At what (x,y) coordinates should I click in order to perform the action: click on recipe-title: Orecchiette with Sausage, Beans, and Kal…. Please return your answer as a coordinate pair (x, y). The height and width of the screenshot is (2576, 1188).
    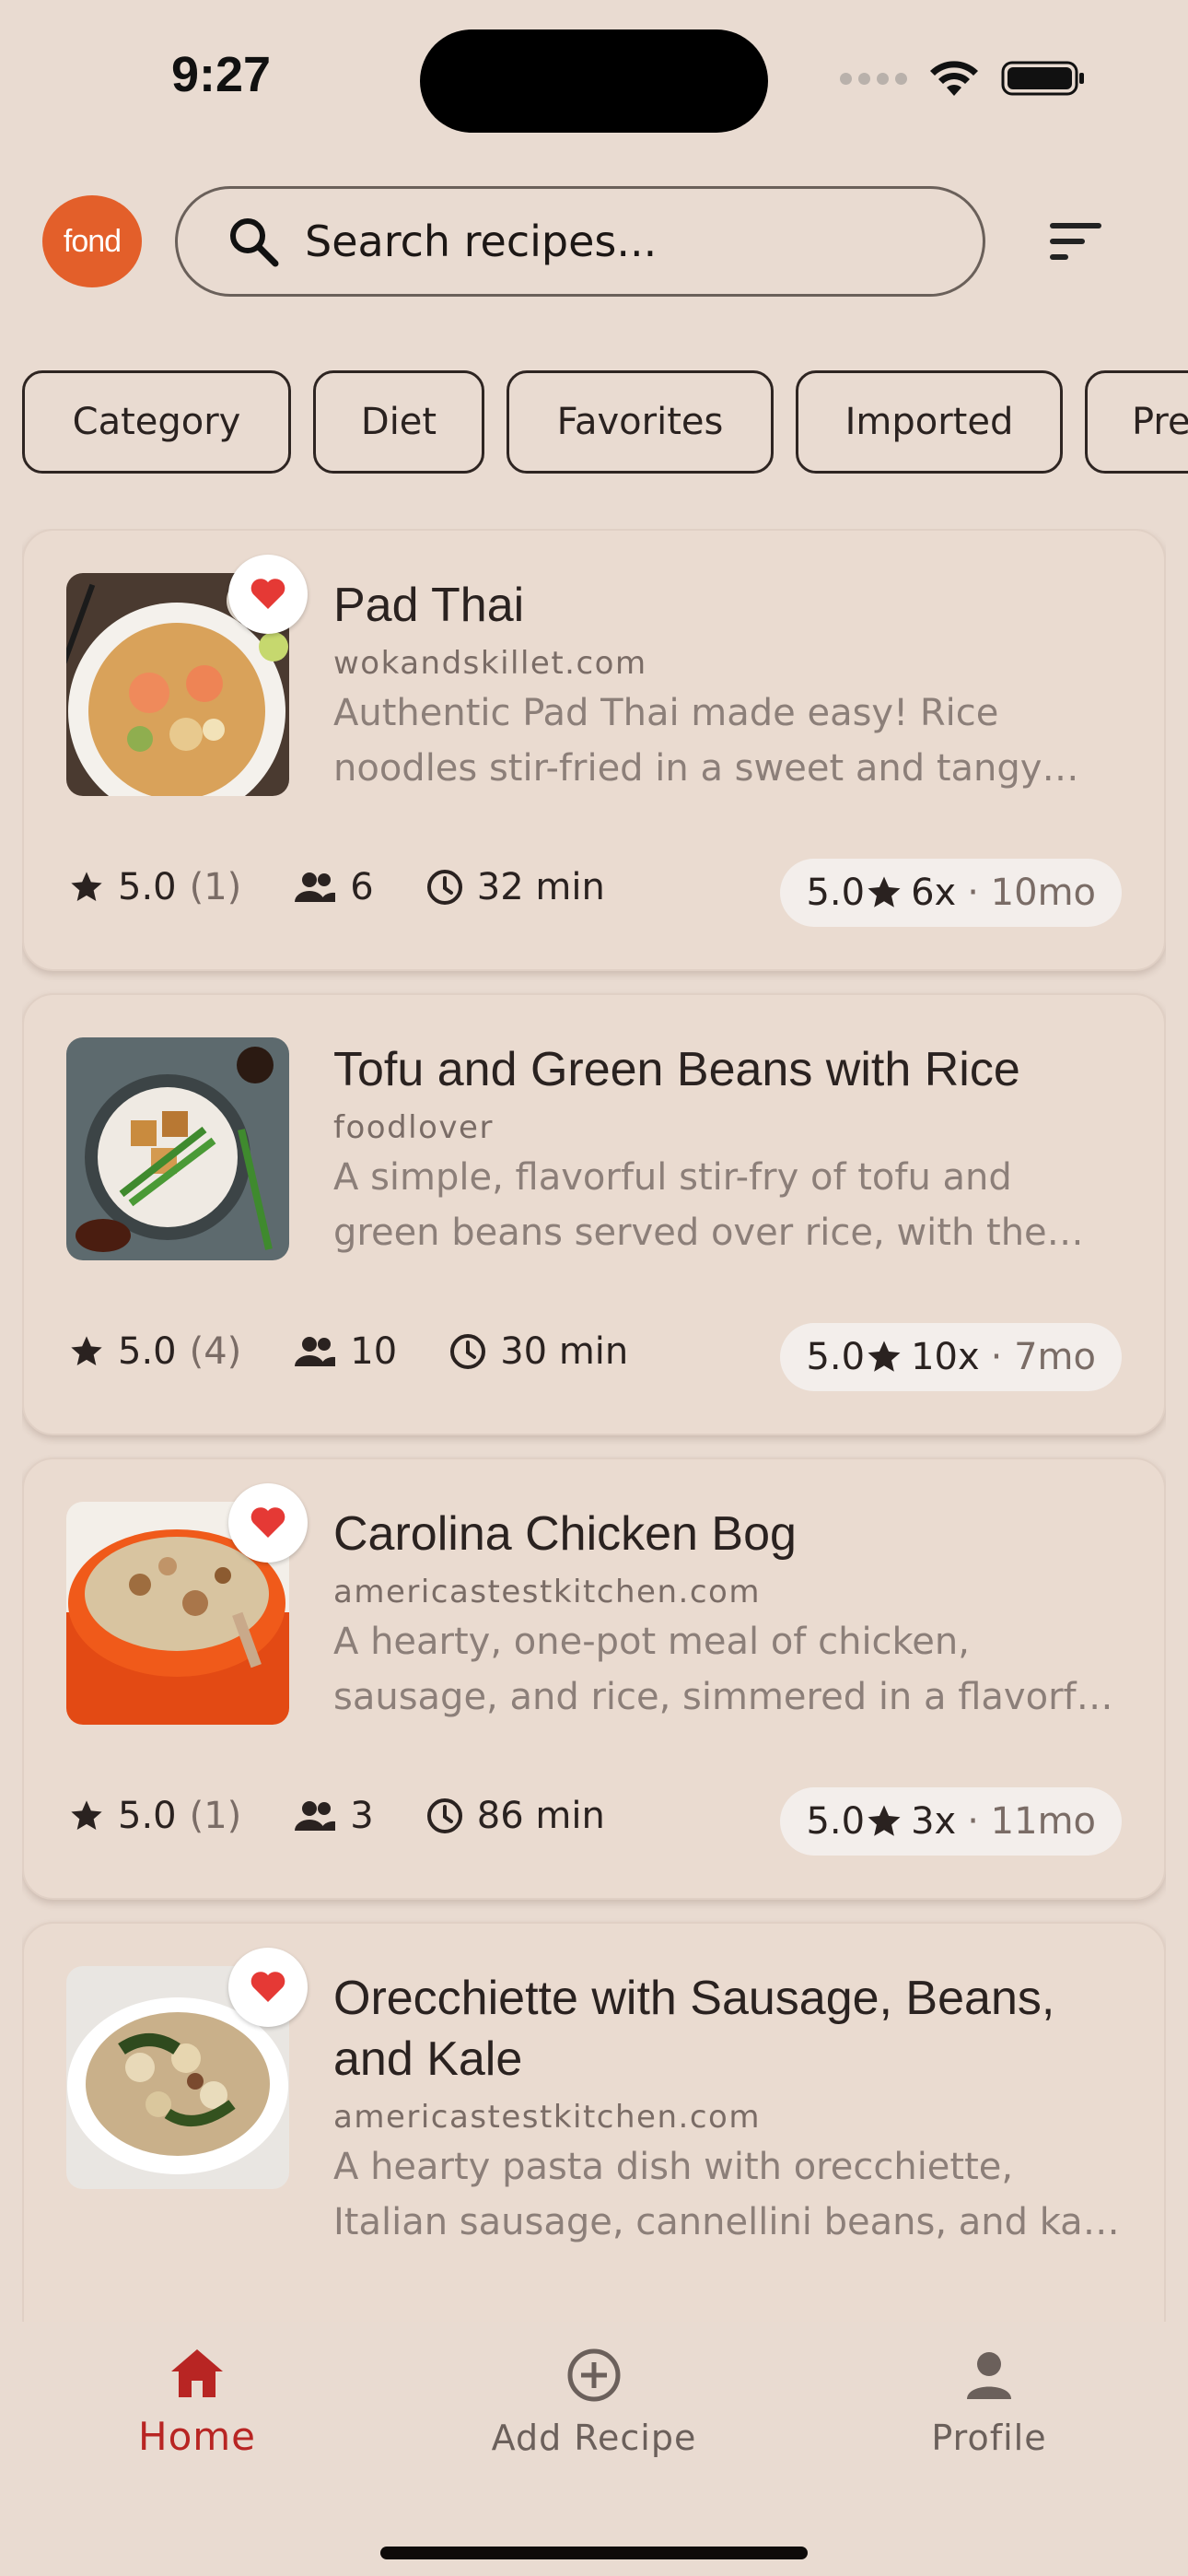
    Looking at the image, I should click on (694, 2029).